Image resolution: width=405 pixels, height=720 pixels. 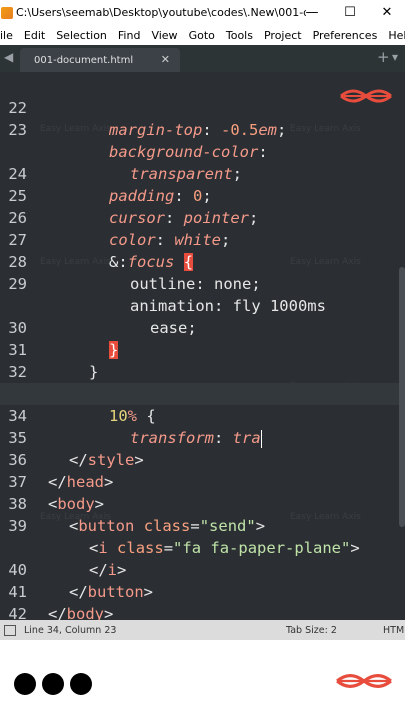 I want to click on tab-close-icon: ✕, so click(x=165, y=59).